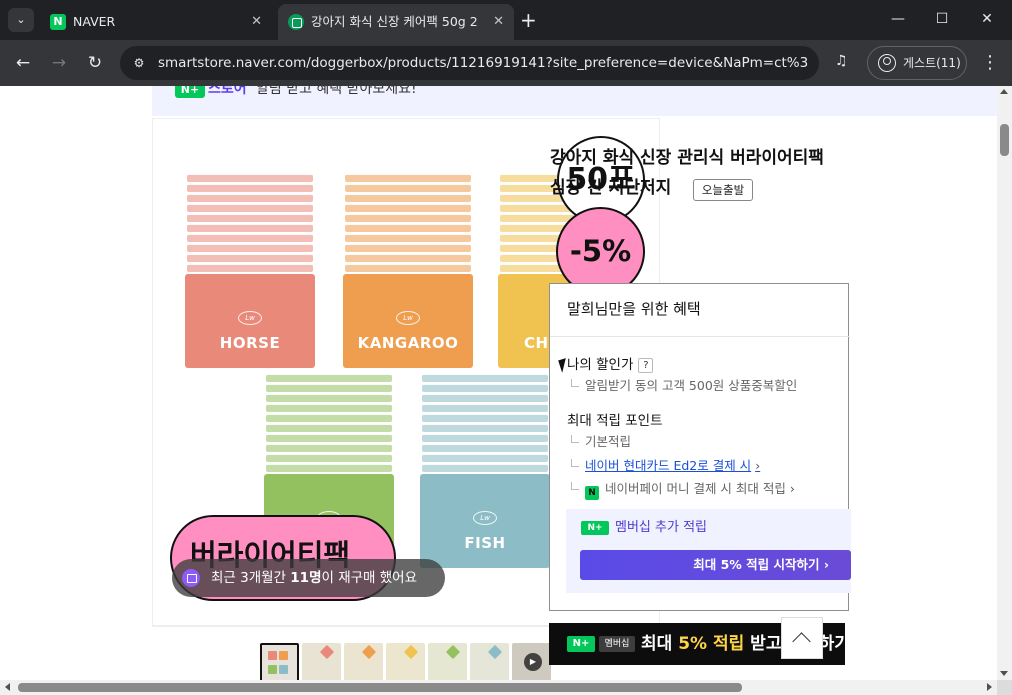 The width and height of the screenshot is (1012, 695). I want to click on forward-button: →, so click(59, 63).